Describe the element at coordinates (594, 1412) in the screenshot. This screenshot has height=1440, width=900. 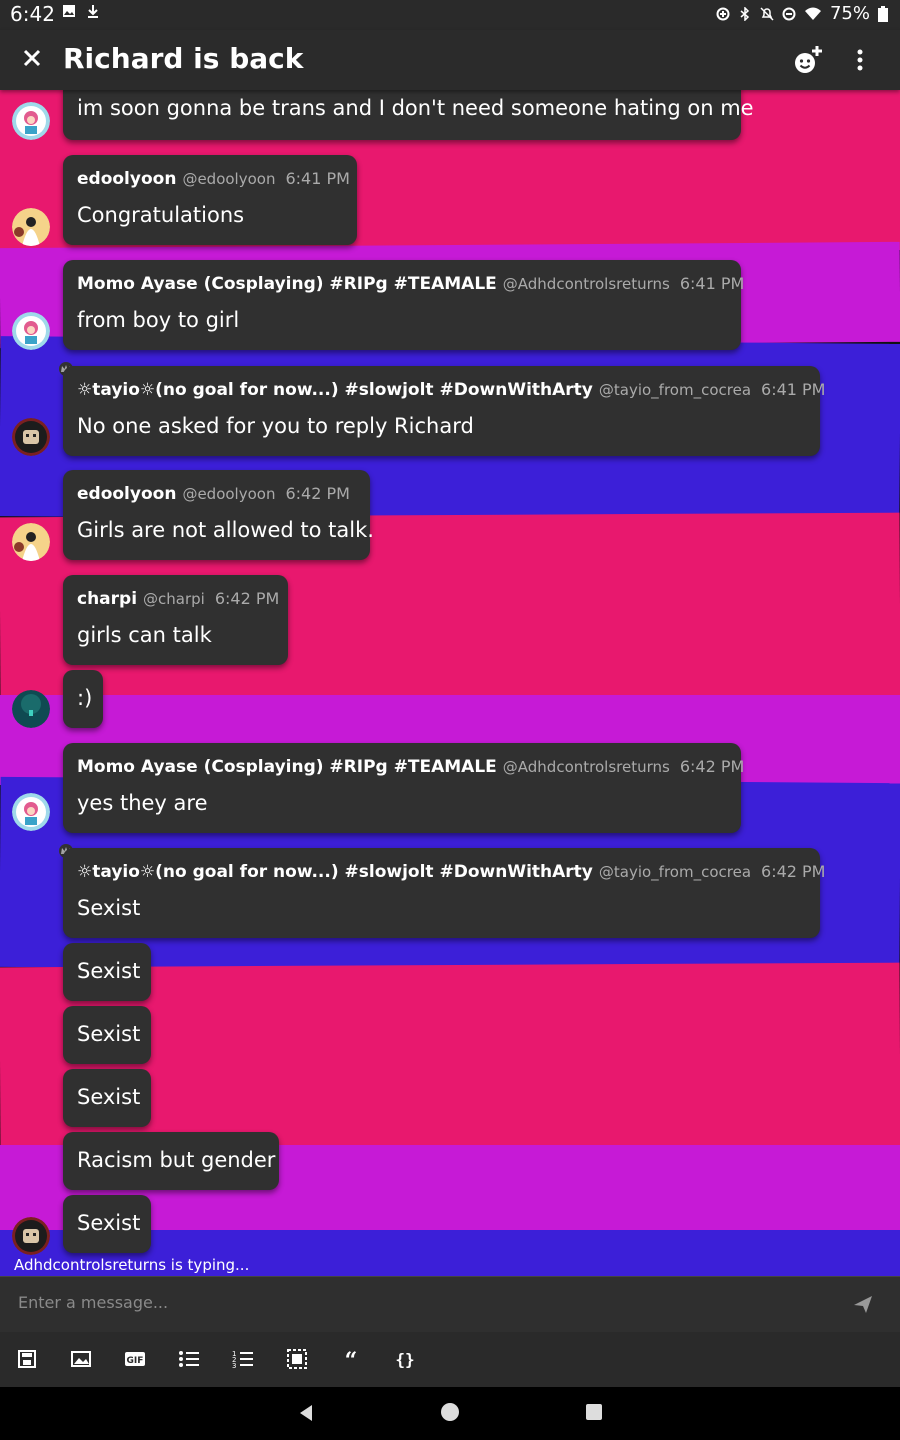
I see `recents-button` at that location.